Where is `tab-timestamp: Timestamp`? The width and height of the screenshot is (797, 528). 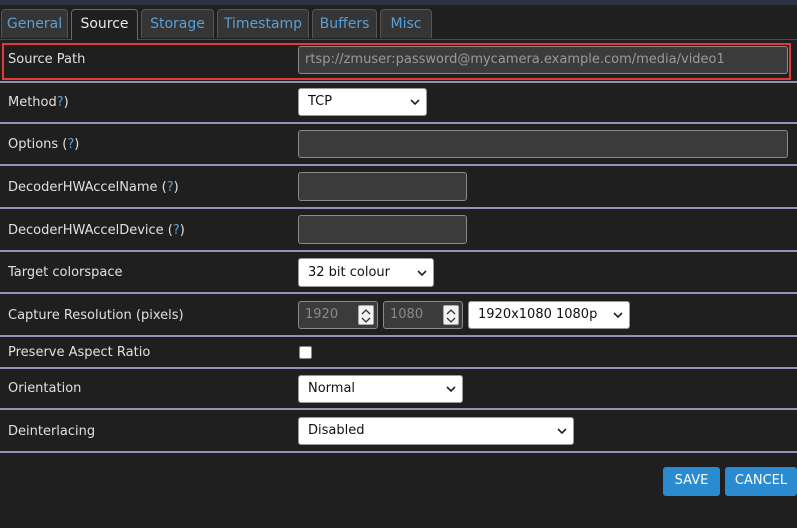
tab-timestamp: Timestamp is located at coordinates (263, 23).